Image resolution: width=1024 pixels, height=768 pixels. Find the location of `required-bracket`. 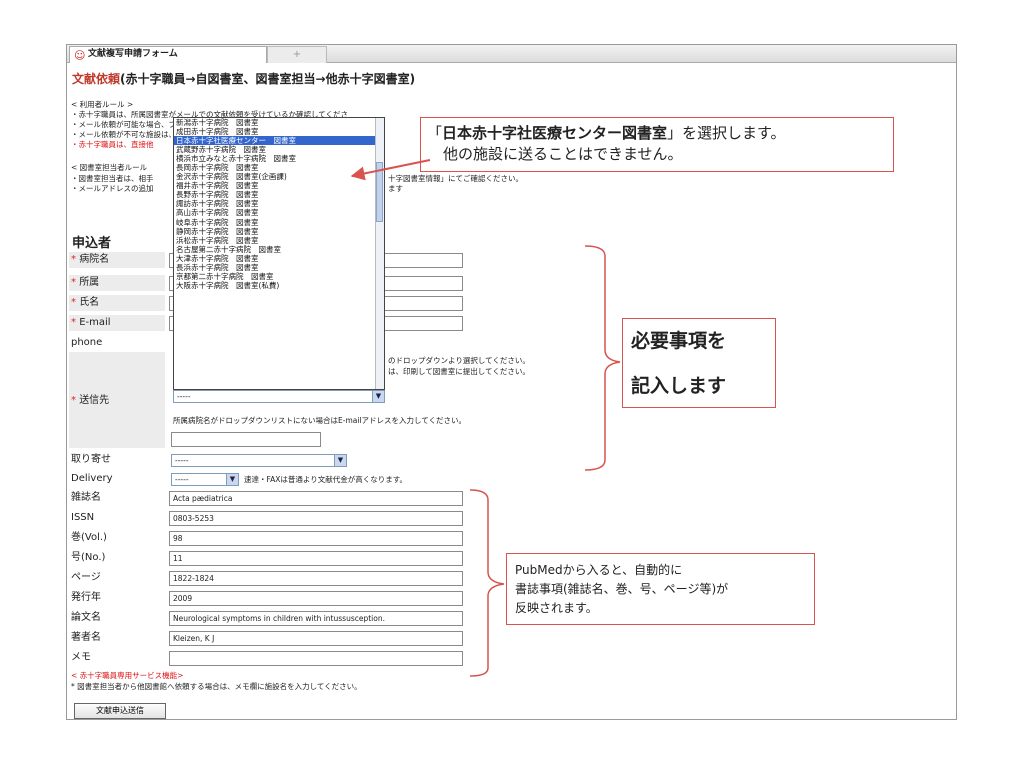

required-bracket is located at coordinates (602, 358).